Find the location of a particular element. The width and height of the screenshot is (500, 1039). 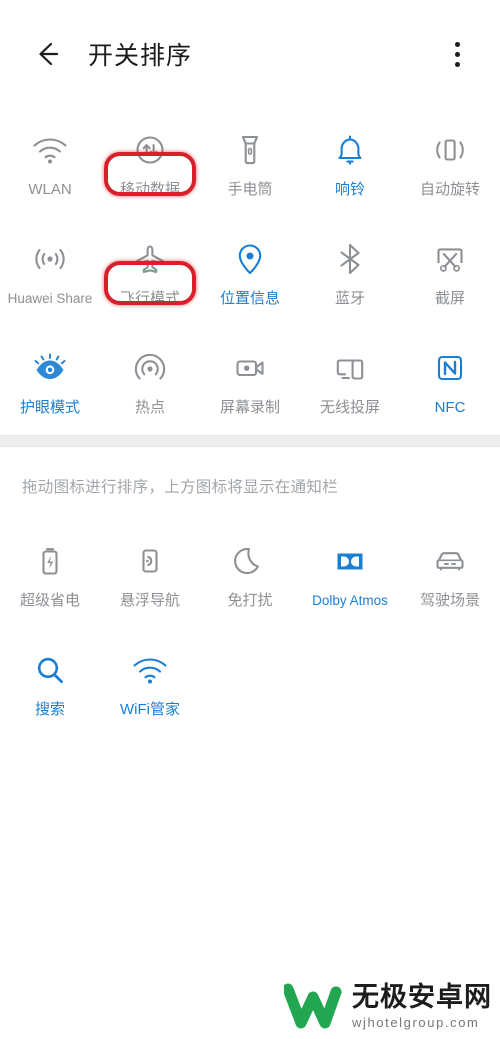

mobile-data-icon is located at coordinates (150, 150).